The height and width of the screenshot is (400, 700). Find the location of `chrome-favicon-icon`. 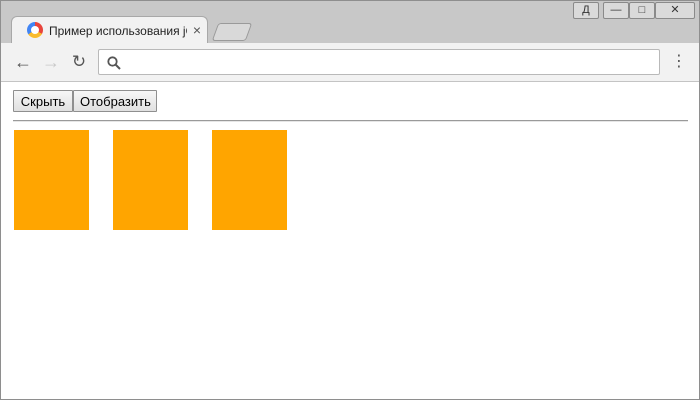

chrome-favicon-icon is located at coordinates (35, 30).